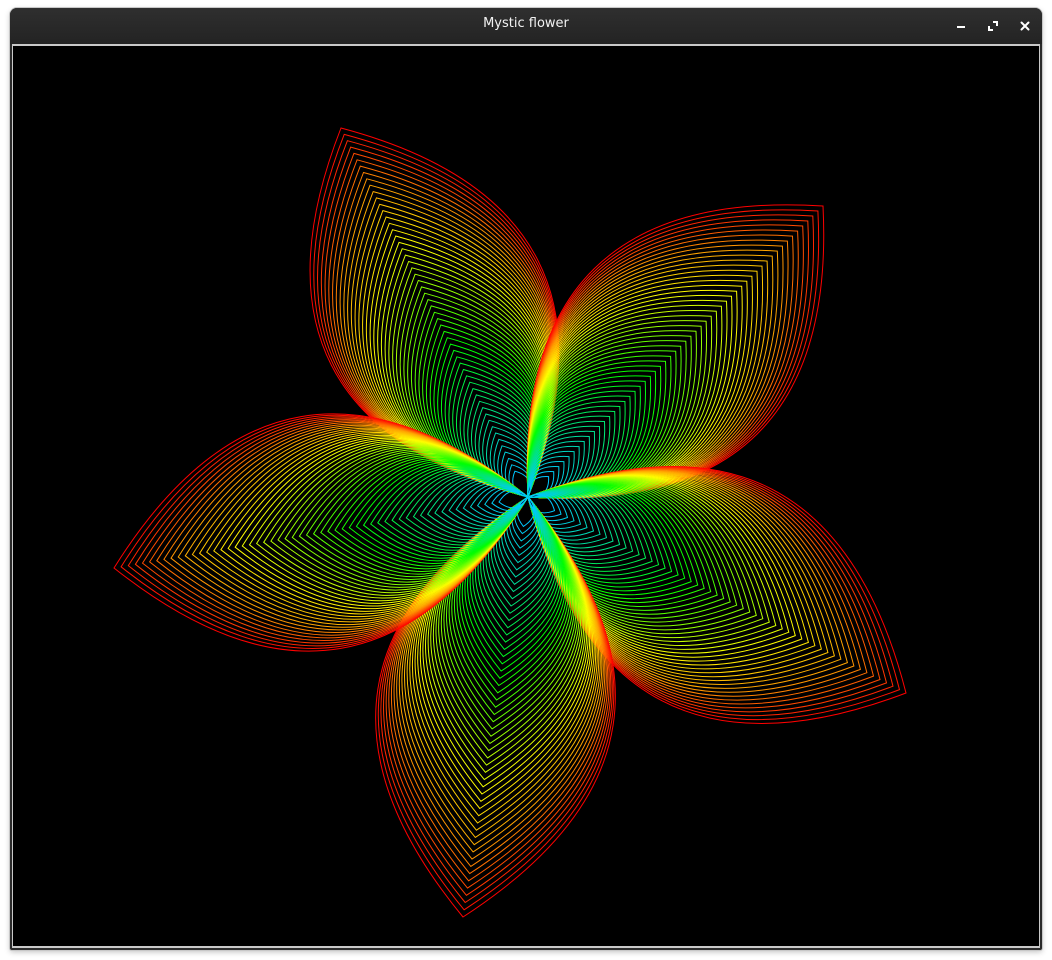 The image size is (1052, 960). I want to click on maximize-icon, so click(993, 26).